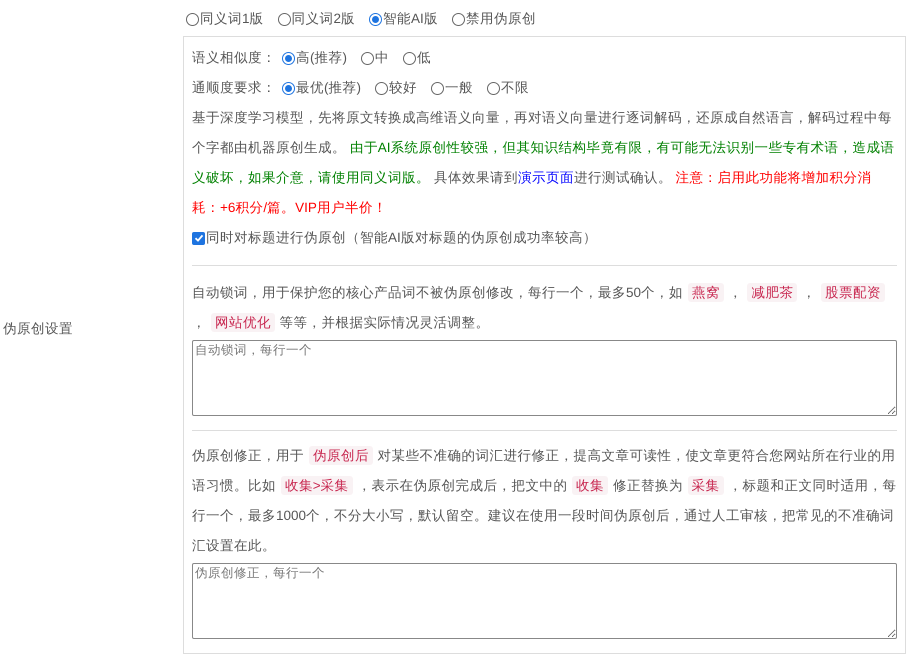 The width and height of the screenshot is (911, 658). Describe the element at coordinates (546, 177) in the screenshot. I see `demo-page-link: 演示页面` at that location.